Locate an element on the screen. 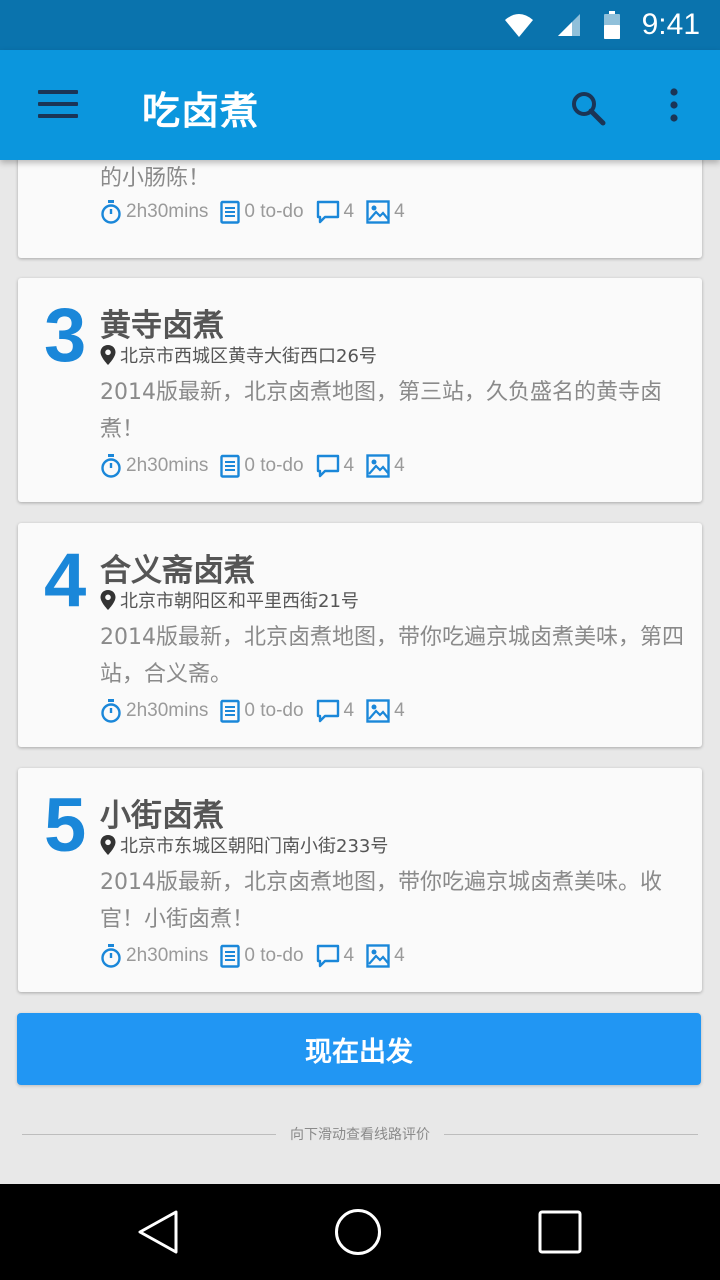  start-now-button: 现在出发 is located at coordinates (359, 1049).